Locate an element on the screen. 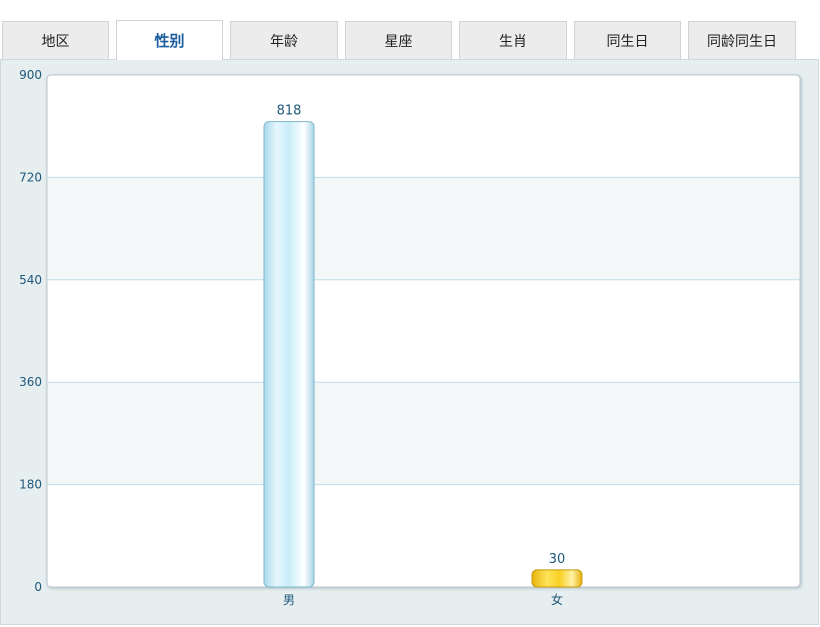 The image size is (820, 627). y-tick-label: 720 is located at coordinates (30, 177).